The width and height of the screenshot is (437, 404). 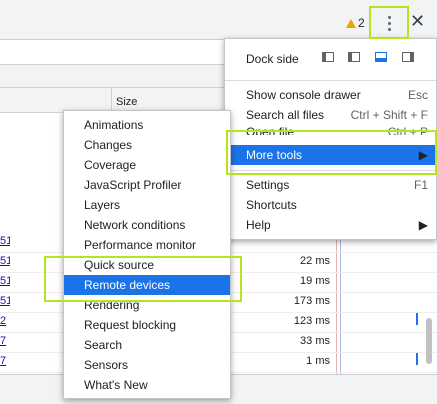 I want to click on highlight-kebab, so click(x=389, y=22).